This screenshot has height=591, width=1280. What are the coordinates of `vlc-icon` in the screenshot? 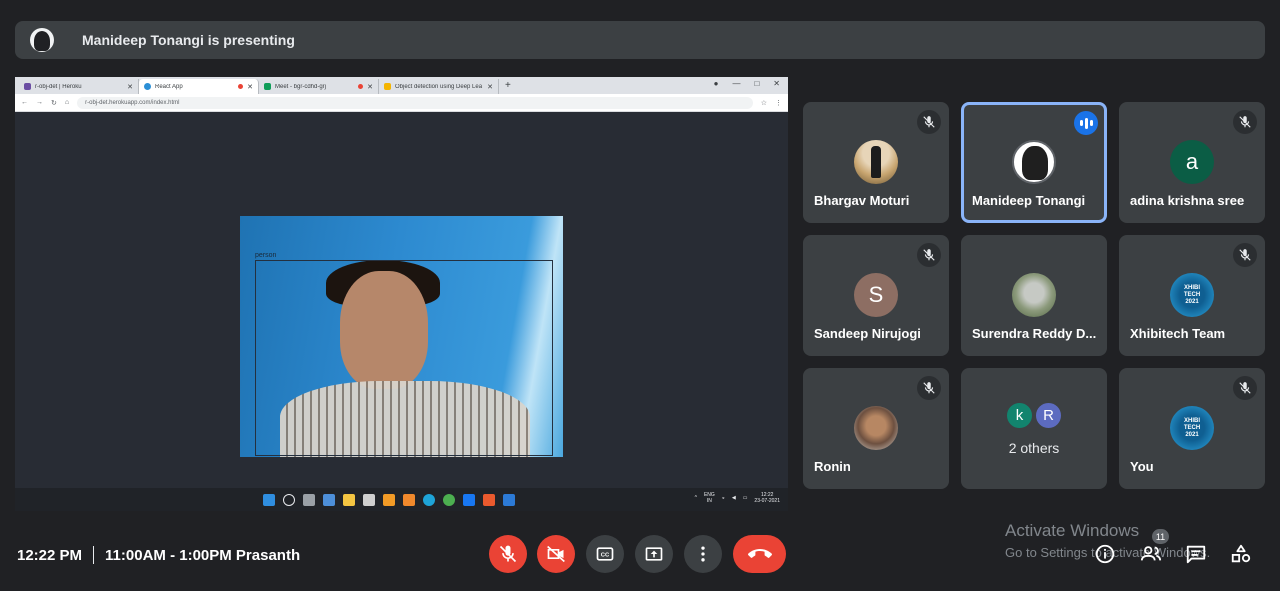 It's located at (409, 499).